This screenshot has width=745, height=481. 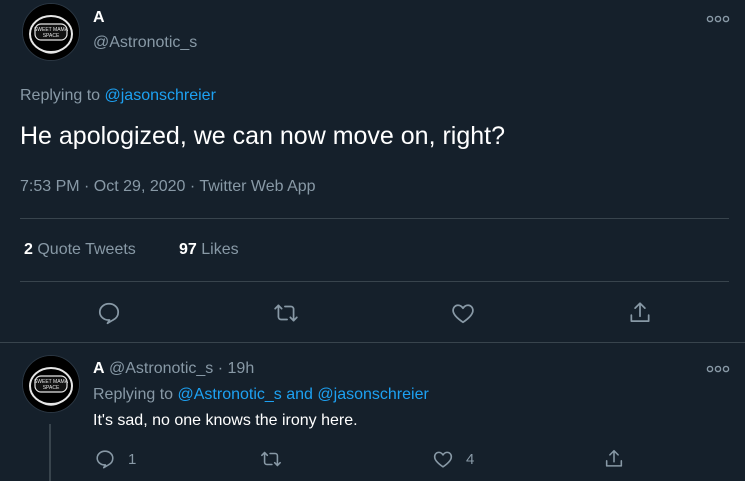 I want to click on reply-button: 1, so click(x=115, y=459).